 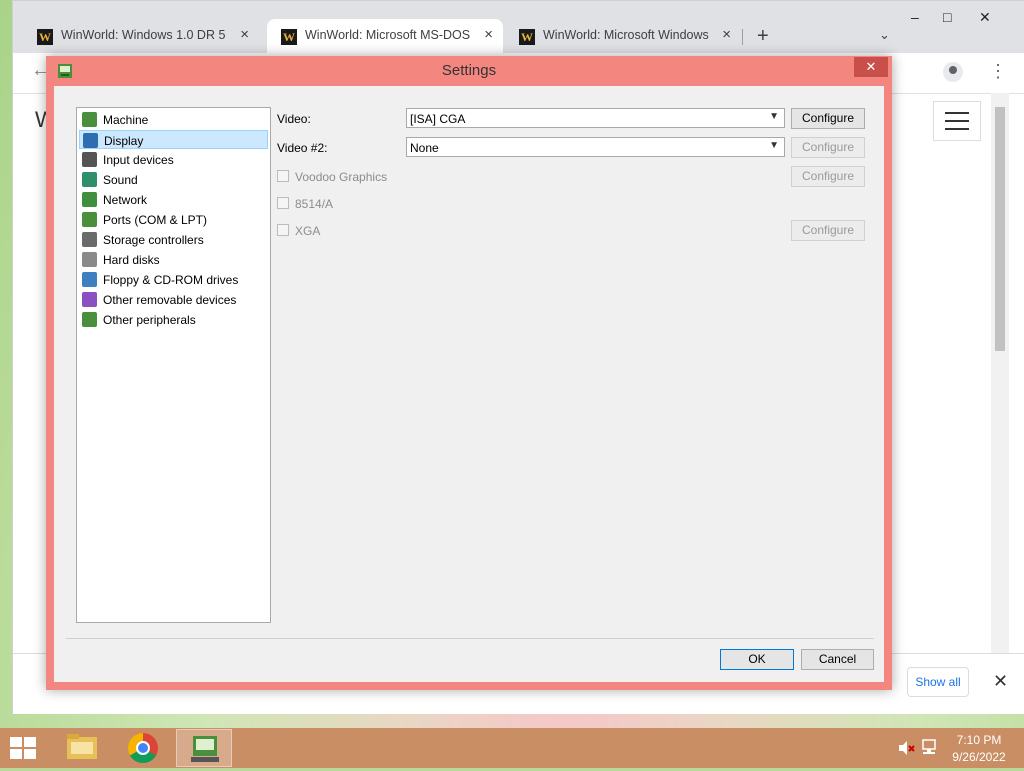 I want to click on category-item-display: Display, so click(x=173, y=139).